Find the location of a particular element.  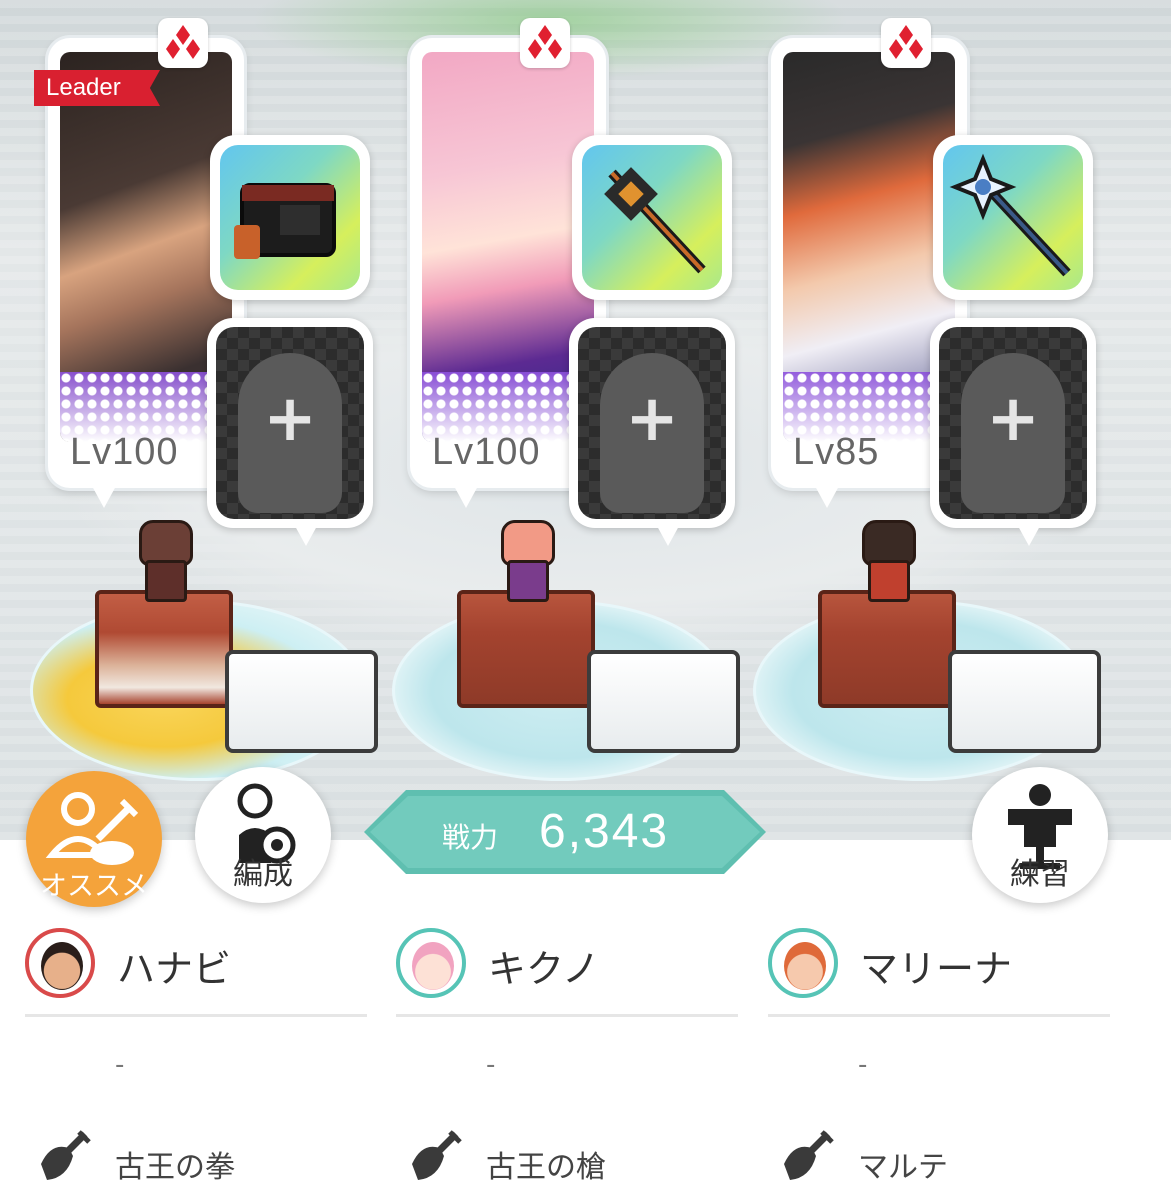

character-name: マリーナ is located at coordinates (936, 969).